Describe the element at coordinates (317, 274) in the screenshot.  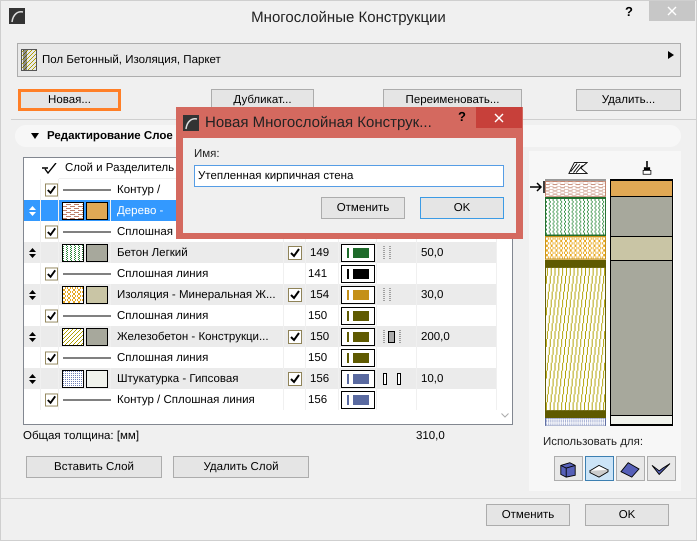
I see `pen-number: 141` at that location.